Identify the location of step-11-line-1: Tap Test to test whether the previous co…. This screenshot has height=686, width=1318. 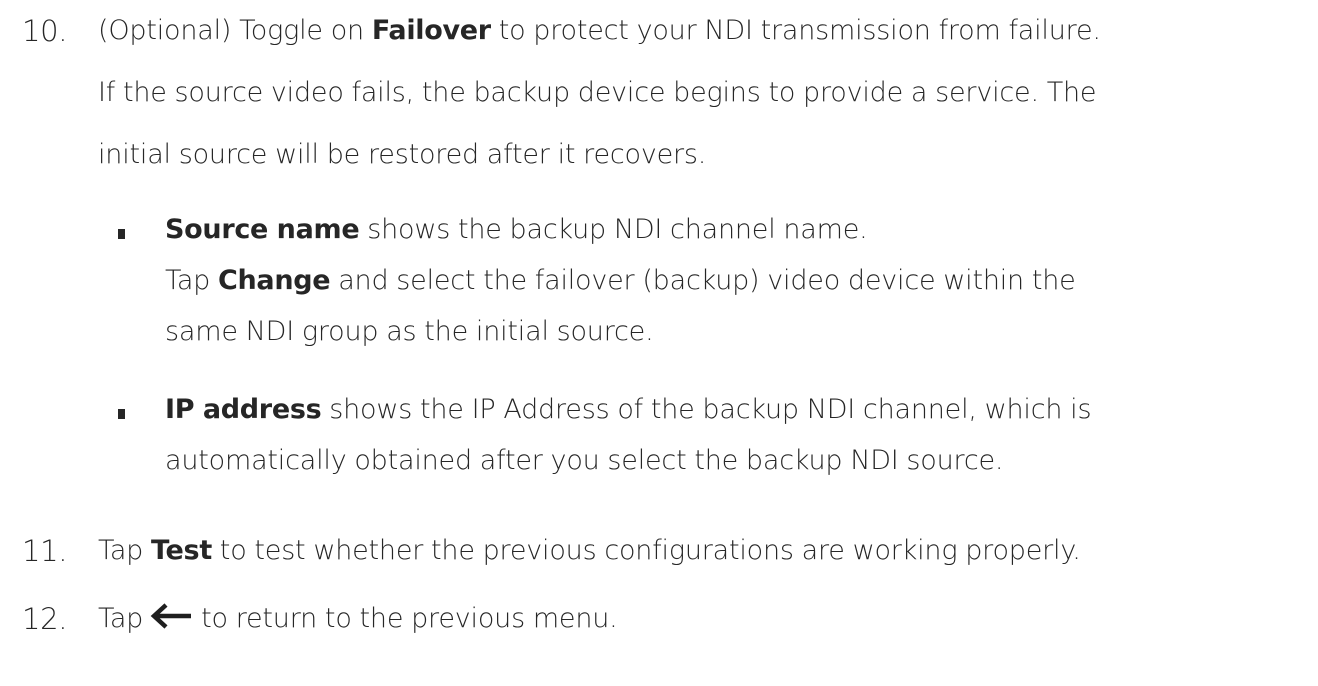
(700, 551).